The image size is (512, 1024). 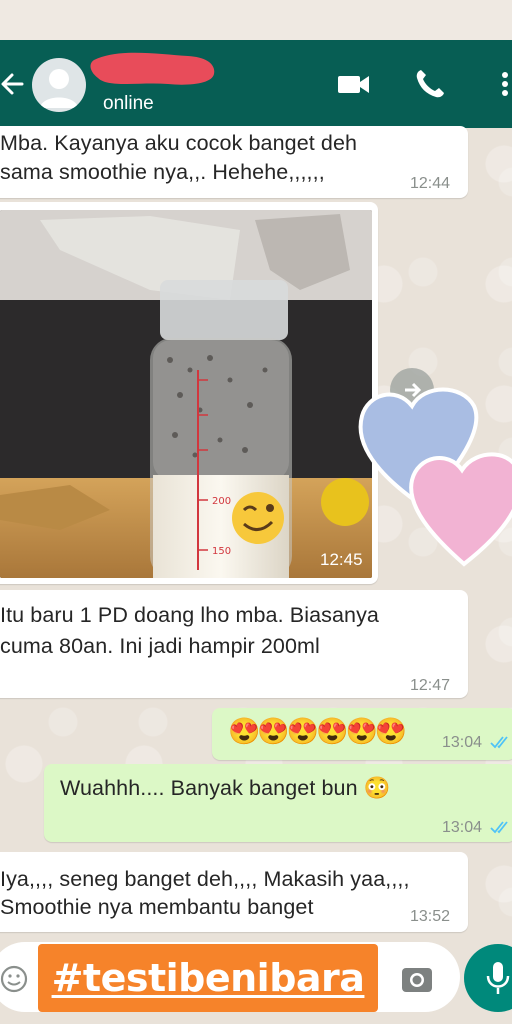 What do you see at coordinates (179, 143) in the screenshot?
I see `message-line: Mba. Kayanya aku cocok banget deh` at bounding box center [179, 143].